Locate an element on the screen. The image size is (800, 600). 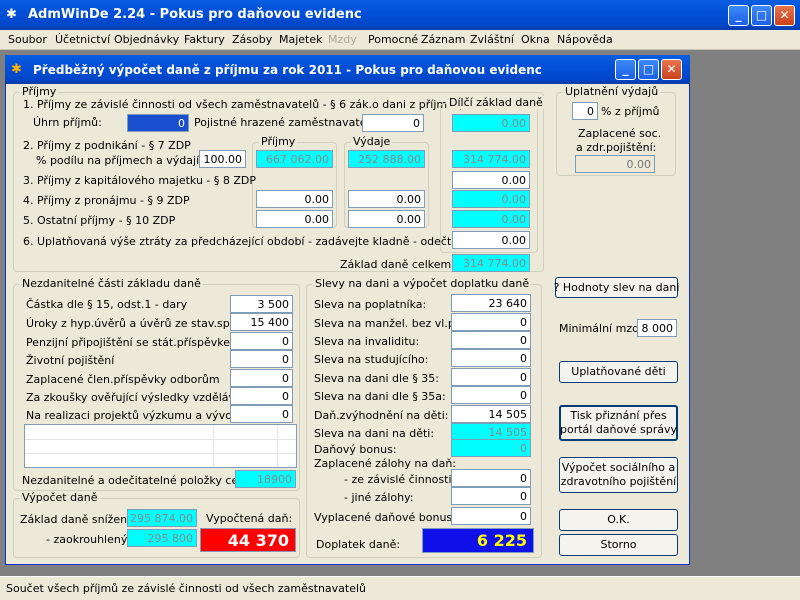
nz-row-label: Životní pojištění is located at coordinates (70, 360).